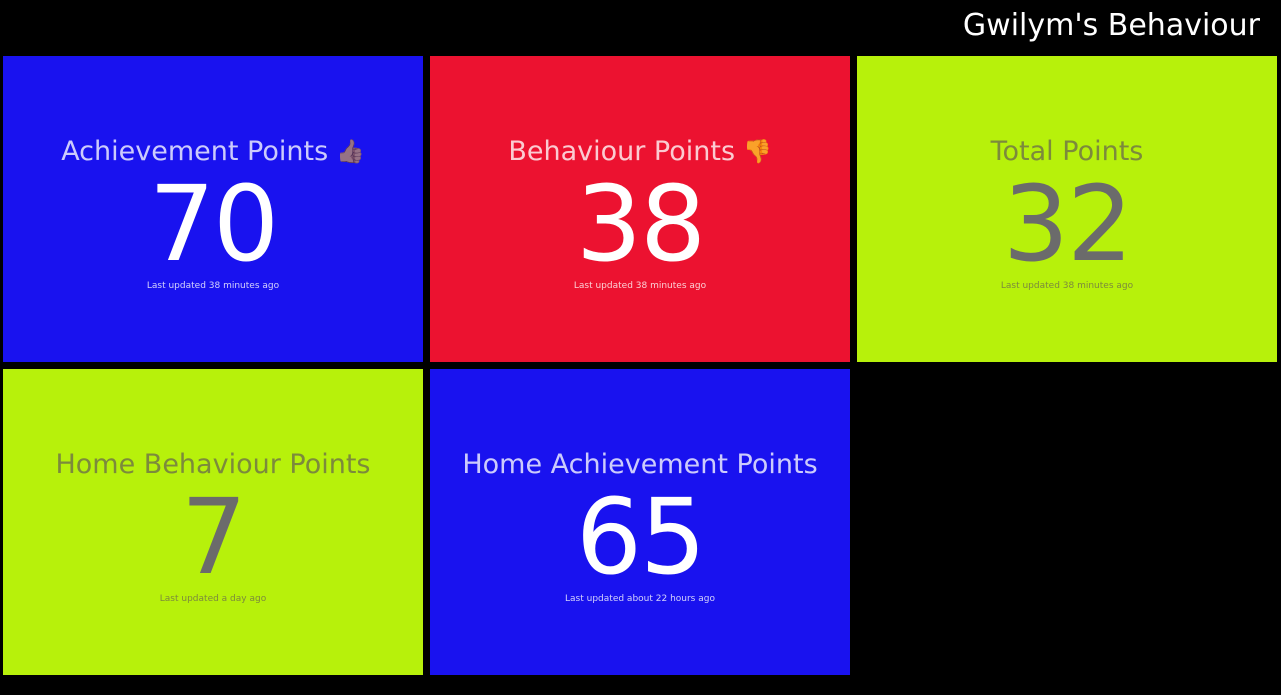 This screenshot has height=695, width=1281. What do you see at coordinates (640, 537) in the screenshot?
I see `widget-value: 65` at bounding box center [640, 537].